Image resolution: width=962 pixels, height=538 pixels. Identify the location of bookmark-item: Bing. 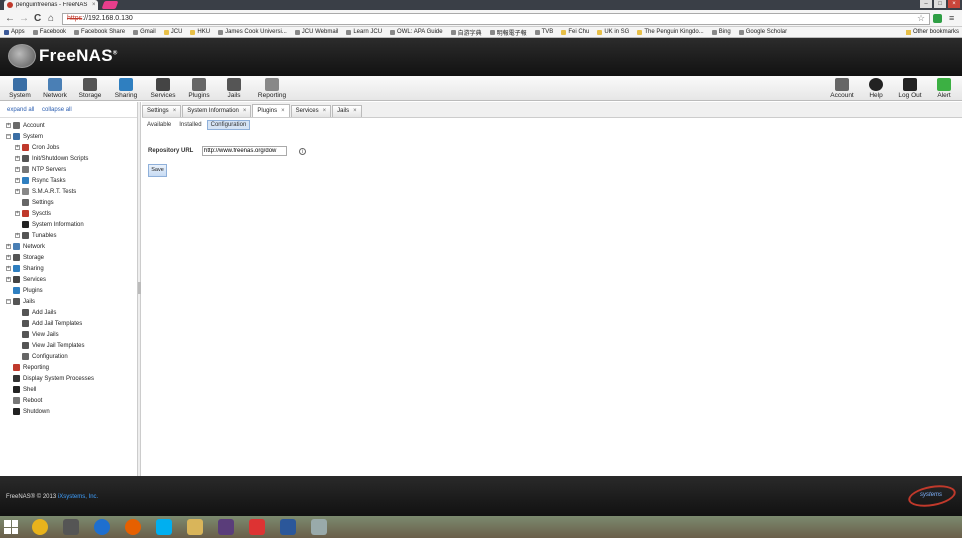
(721, 32).